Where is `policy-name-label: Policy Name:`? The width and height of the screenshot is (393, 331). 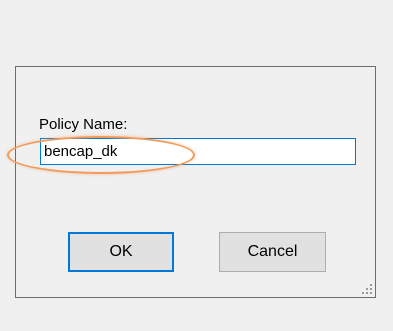 policy-name-label: Policy Name: is located at coordinates (83, 124).